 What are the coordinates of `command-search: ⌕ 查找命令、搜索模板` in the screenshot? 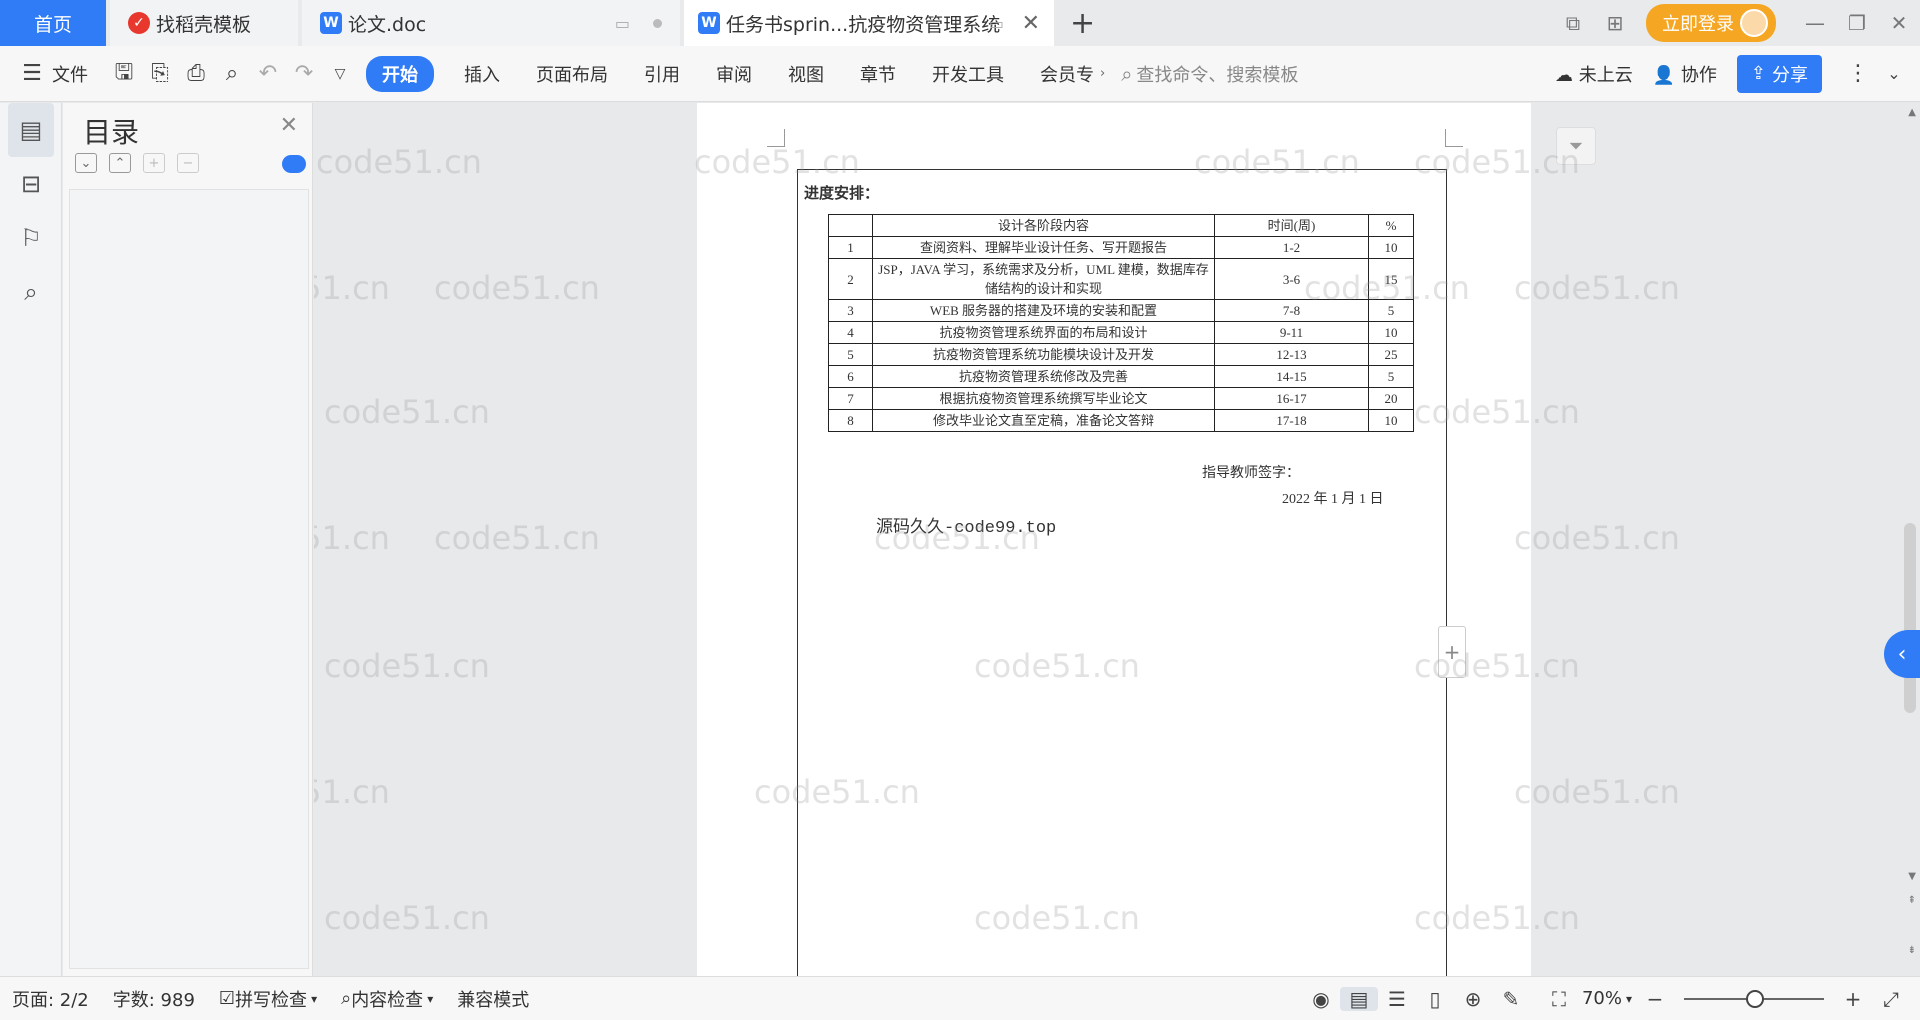 It's located at (1209, 74).